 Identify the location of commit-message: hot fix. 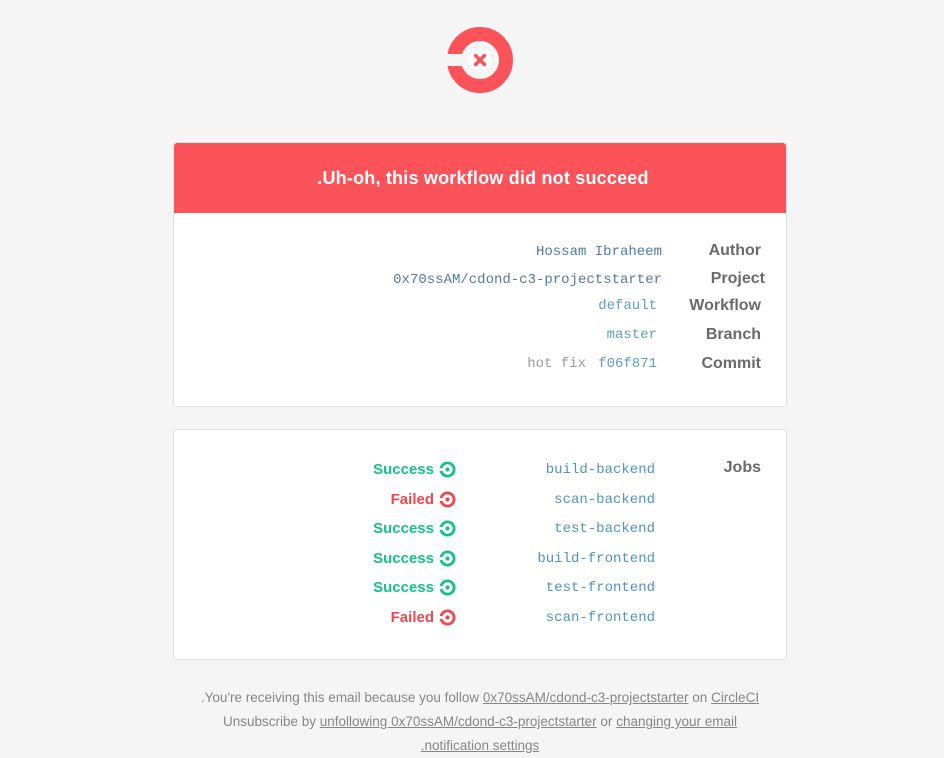
(556, 364).